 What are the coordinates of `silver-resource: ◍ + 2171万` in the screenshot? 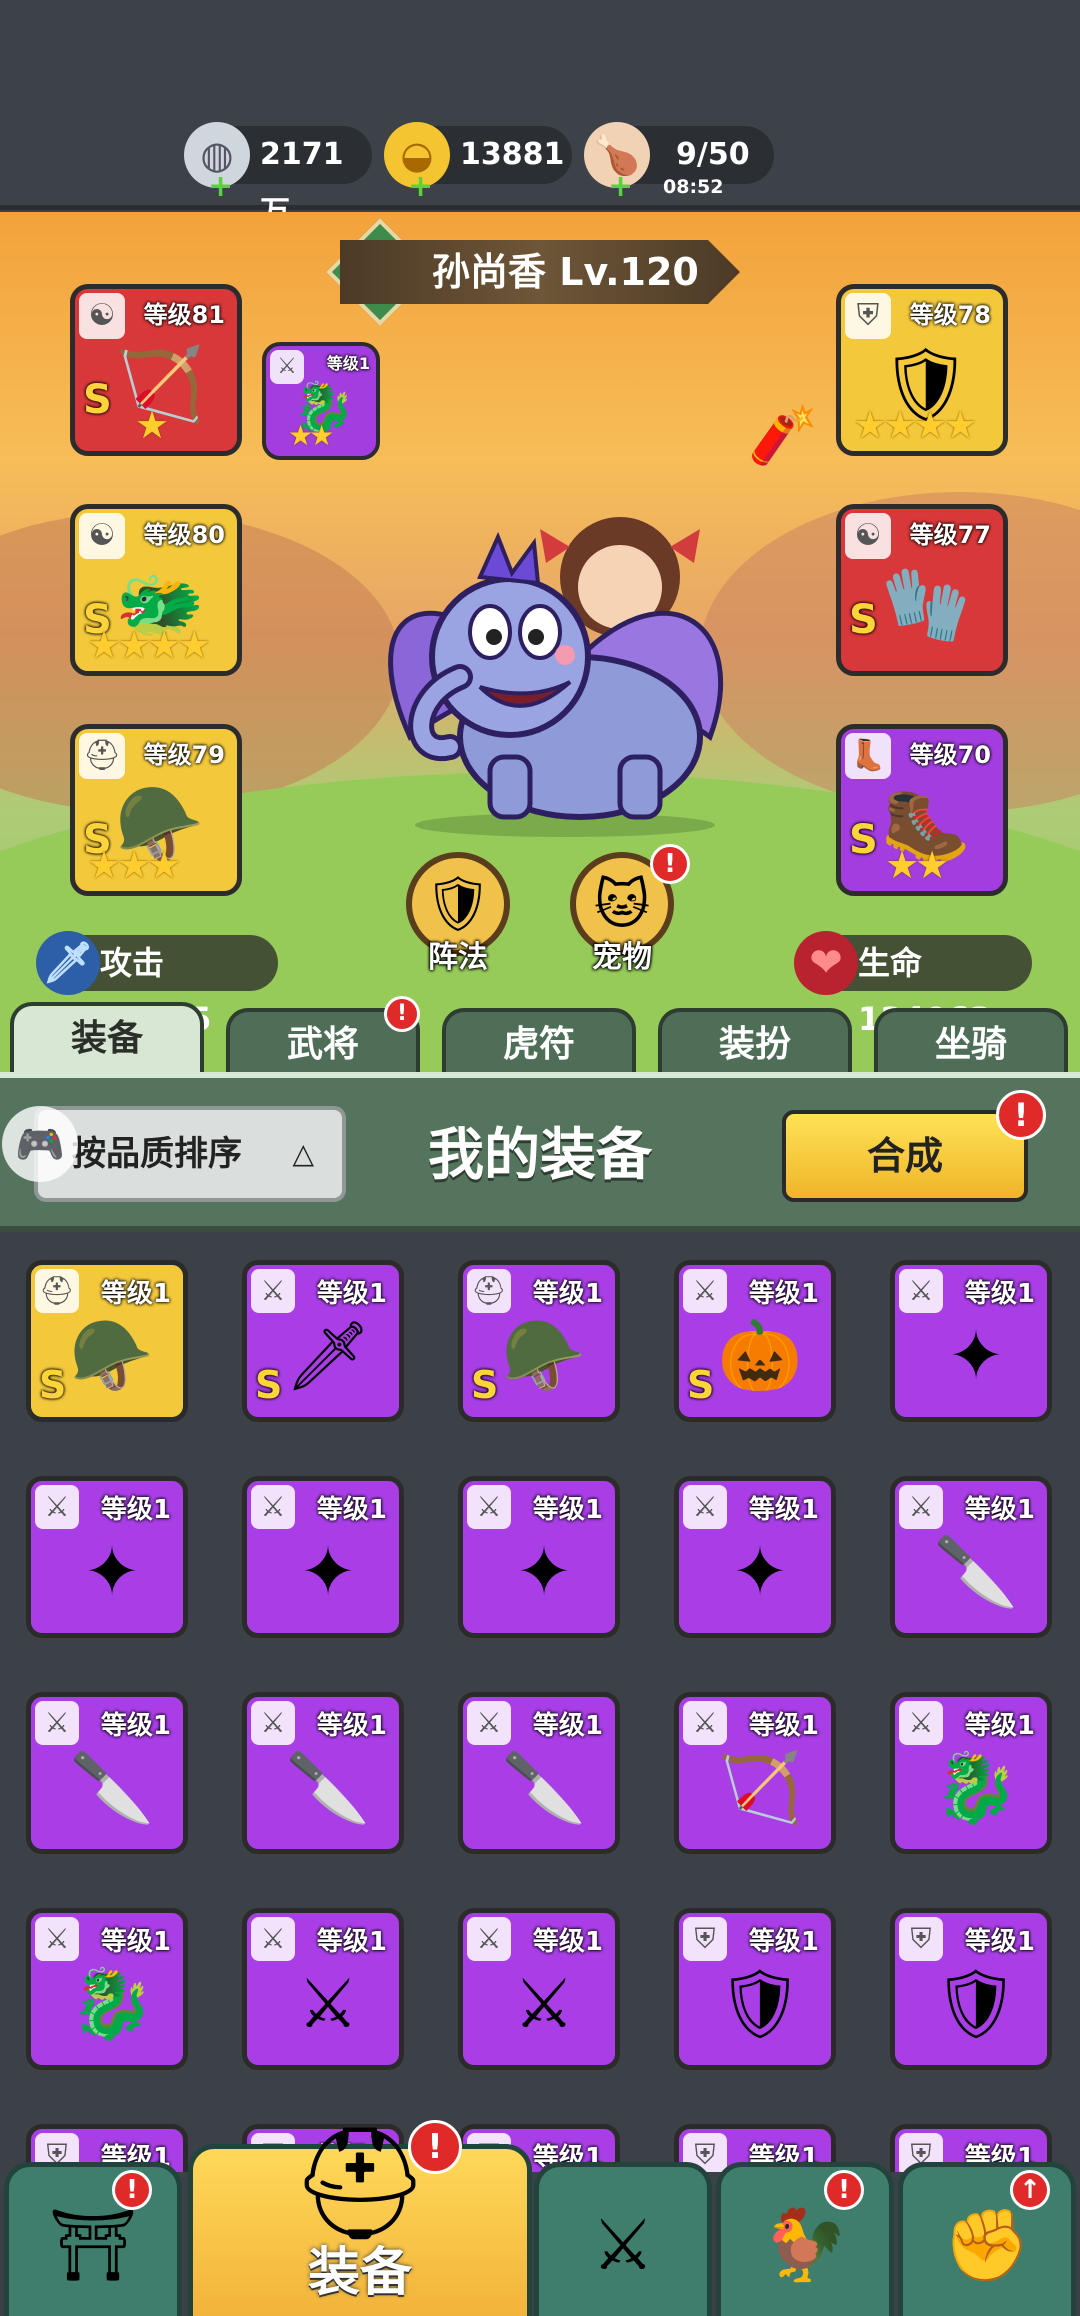 It's located at (278, 176).